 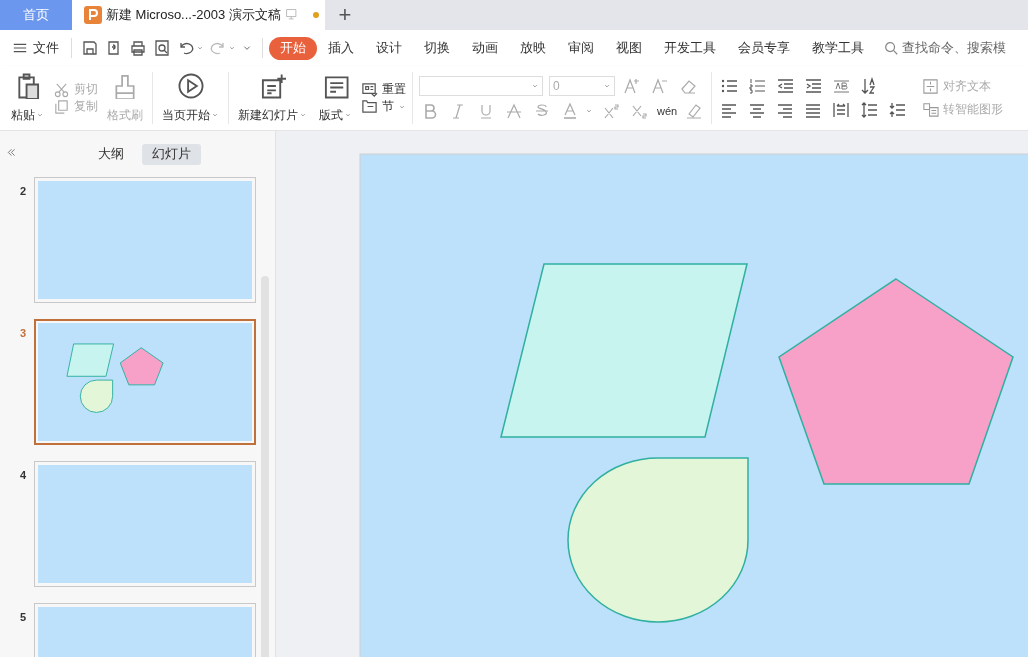 I want to click on document-tab: 新建 Microso...-2003 演示文稿, so click(x=198, y=15).